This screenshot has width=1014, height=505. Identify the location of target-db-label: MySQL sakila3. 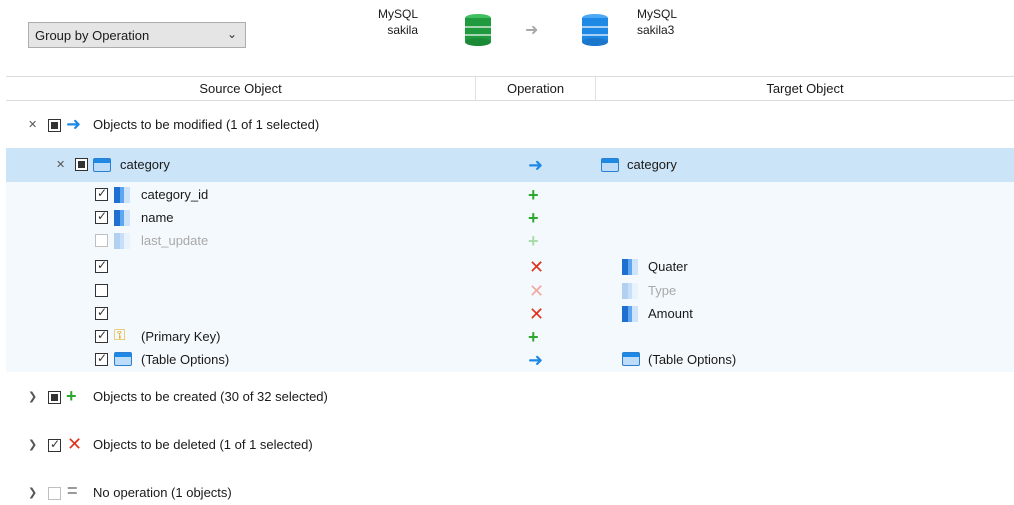
(667, 22).